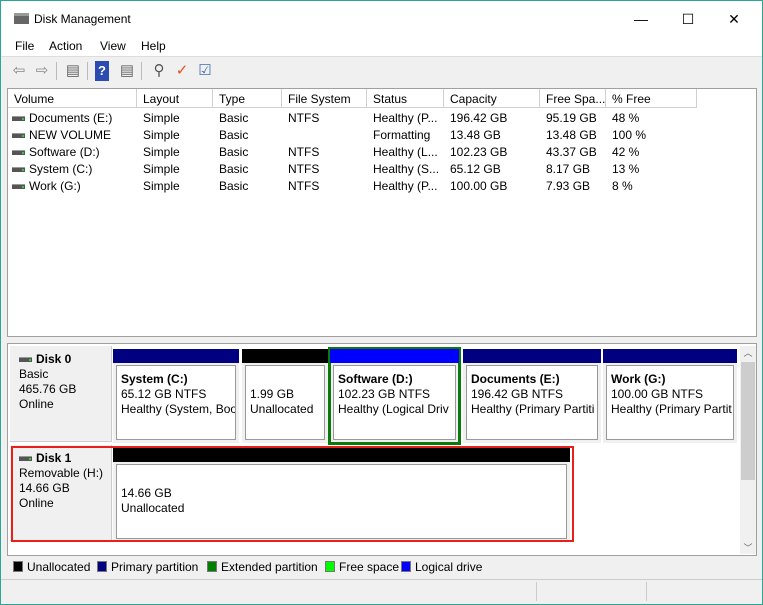 The image size is (763, 605). I want to click on back-icon: ⇦, so click(19, 71).